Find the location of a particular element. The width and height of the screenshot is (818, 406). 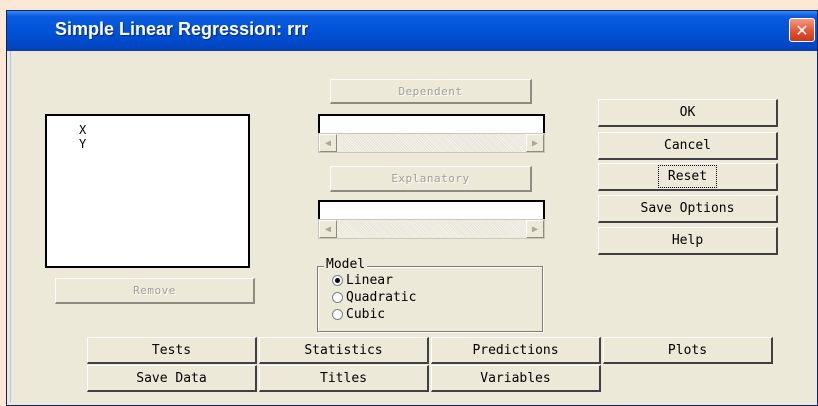

close-icon: ✕ is located at coordinates (802, 30).